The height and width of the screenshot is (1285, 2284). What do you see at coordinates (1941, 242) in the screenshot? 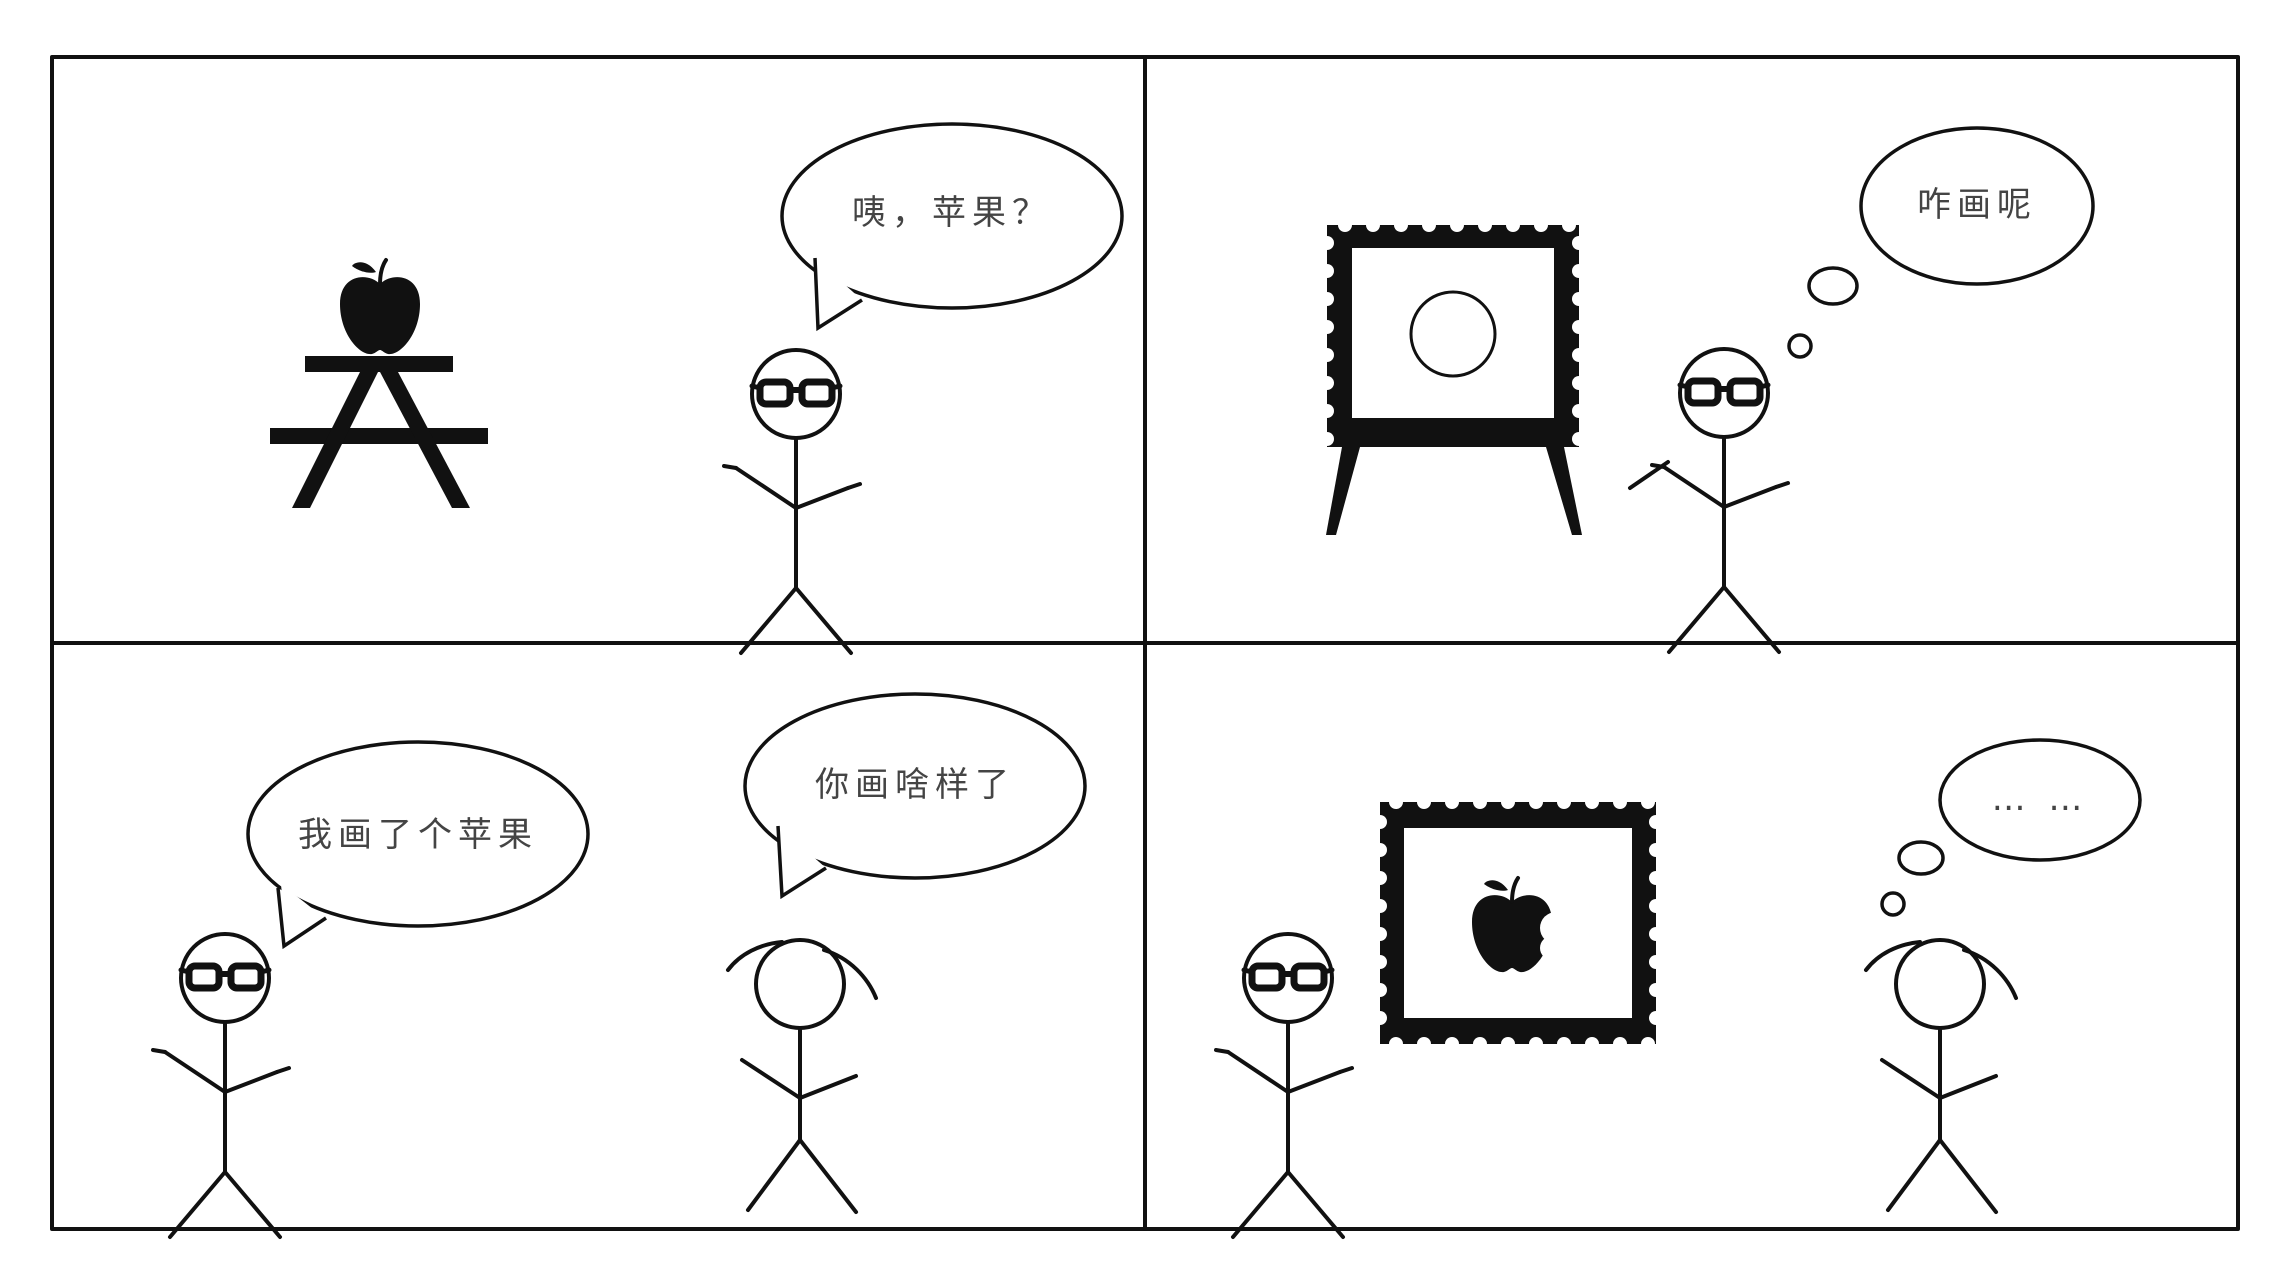
I see `thought-bubble: 咋画呢` at bounding box center [1941, 242].